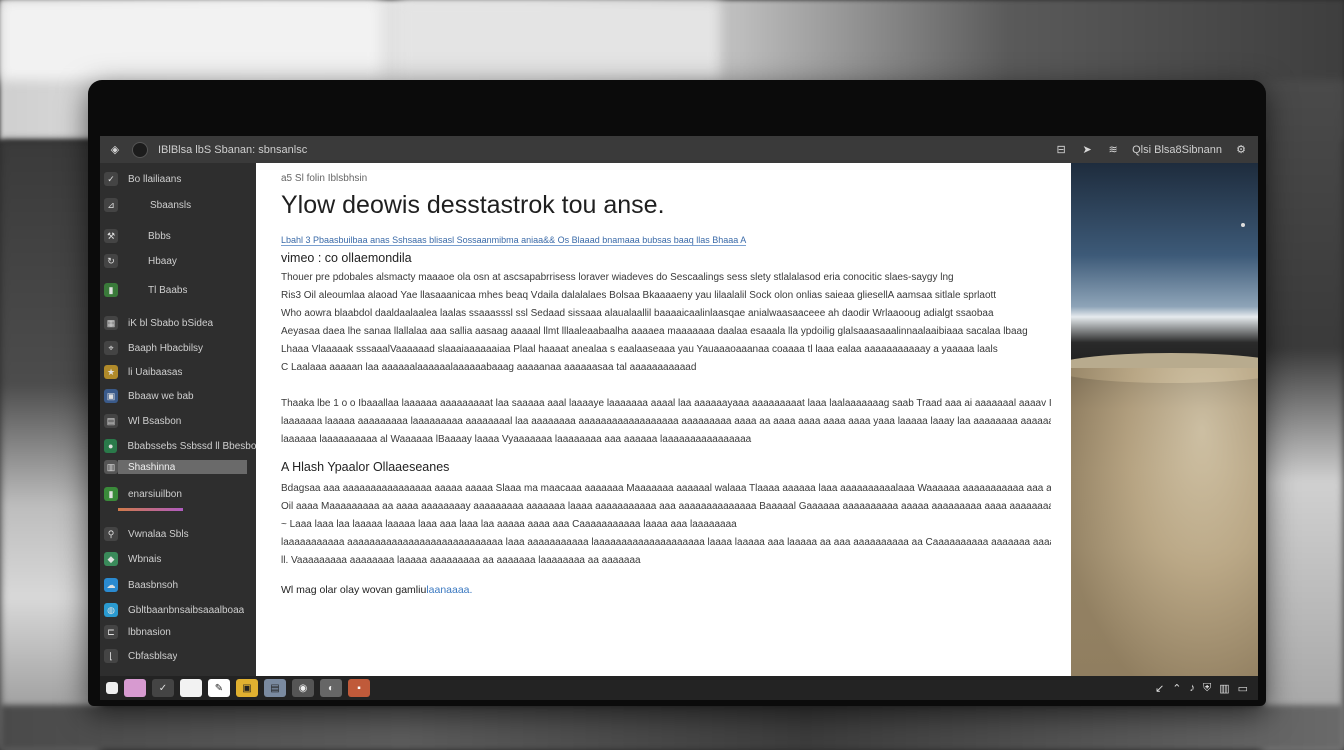 The width and height of the screenshot is (1344, 750). I want to click on background-window-left, so click(190, 40).